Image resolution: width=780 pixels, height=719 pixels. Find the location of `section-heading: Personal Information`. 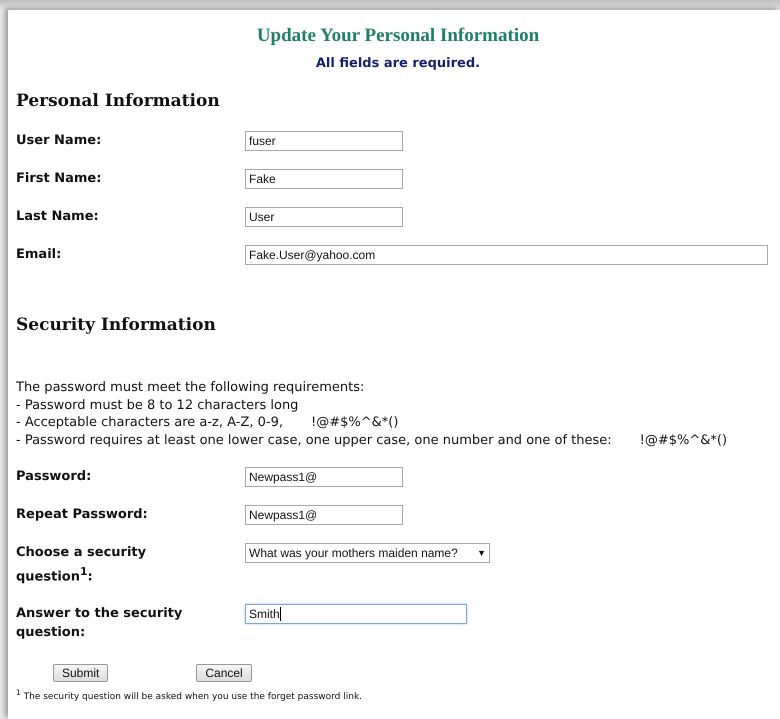

section-heading: Personal Information is located at coordinates (118, 101).